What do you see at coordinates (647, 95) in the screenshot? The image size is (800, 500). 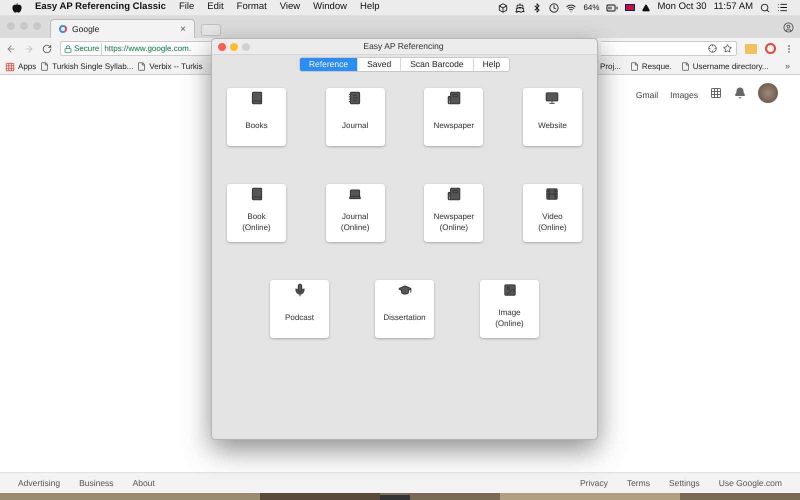 I see `header-link: Gmail` at bounding box center [647, 95].